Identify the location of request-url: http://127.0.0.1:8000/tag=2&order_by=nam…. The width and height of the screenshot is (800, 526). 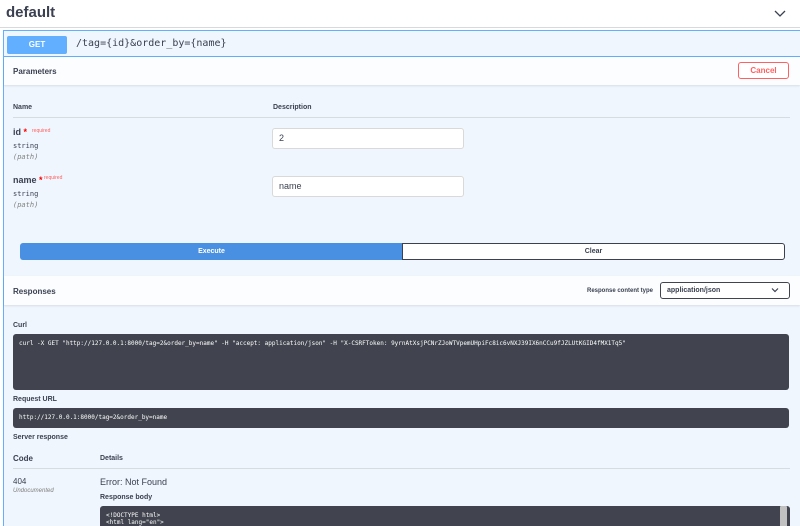
(401, 418).